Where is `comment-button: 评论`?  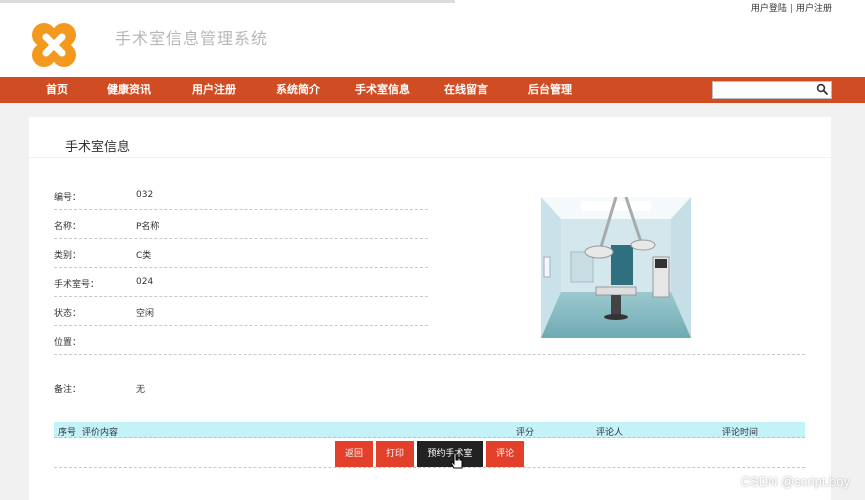
comment-button: 评论 is located at coordinates (505, 454).